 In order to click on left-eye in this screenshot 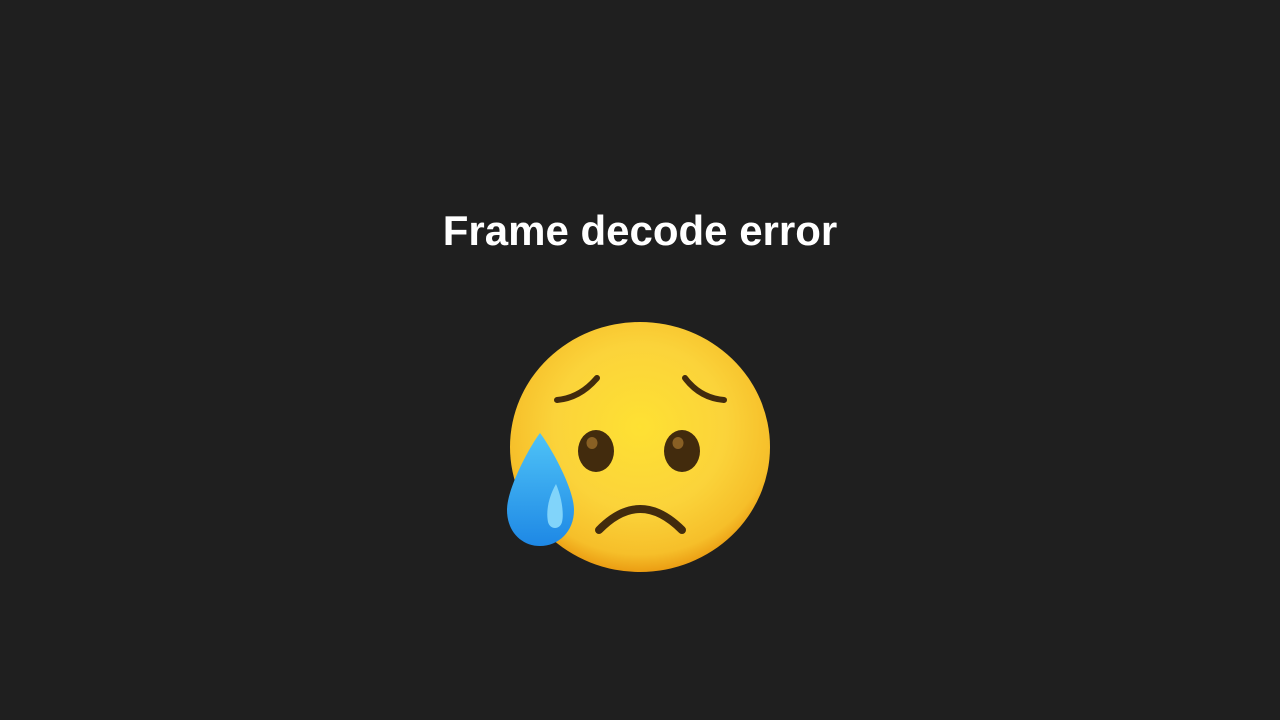, I will do `click(596, 451)`.